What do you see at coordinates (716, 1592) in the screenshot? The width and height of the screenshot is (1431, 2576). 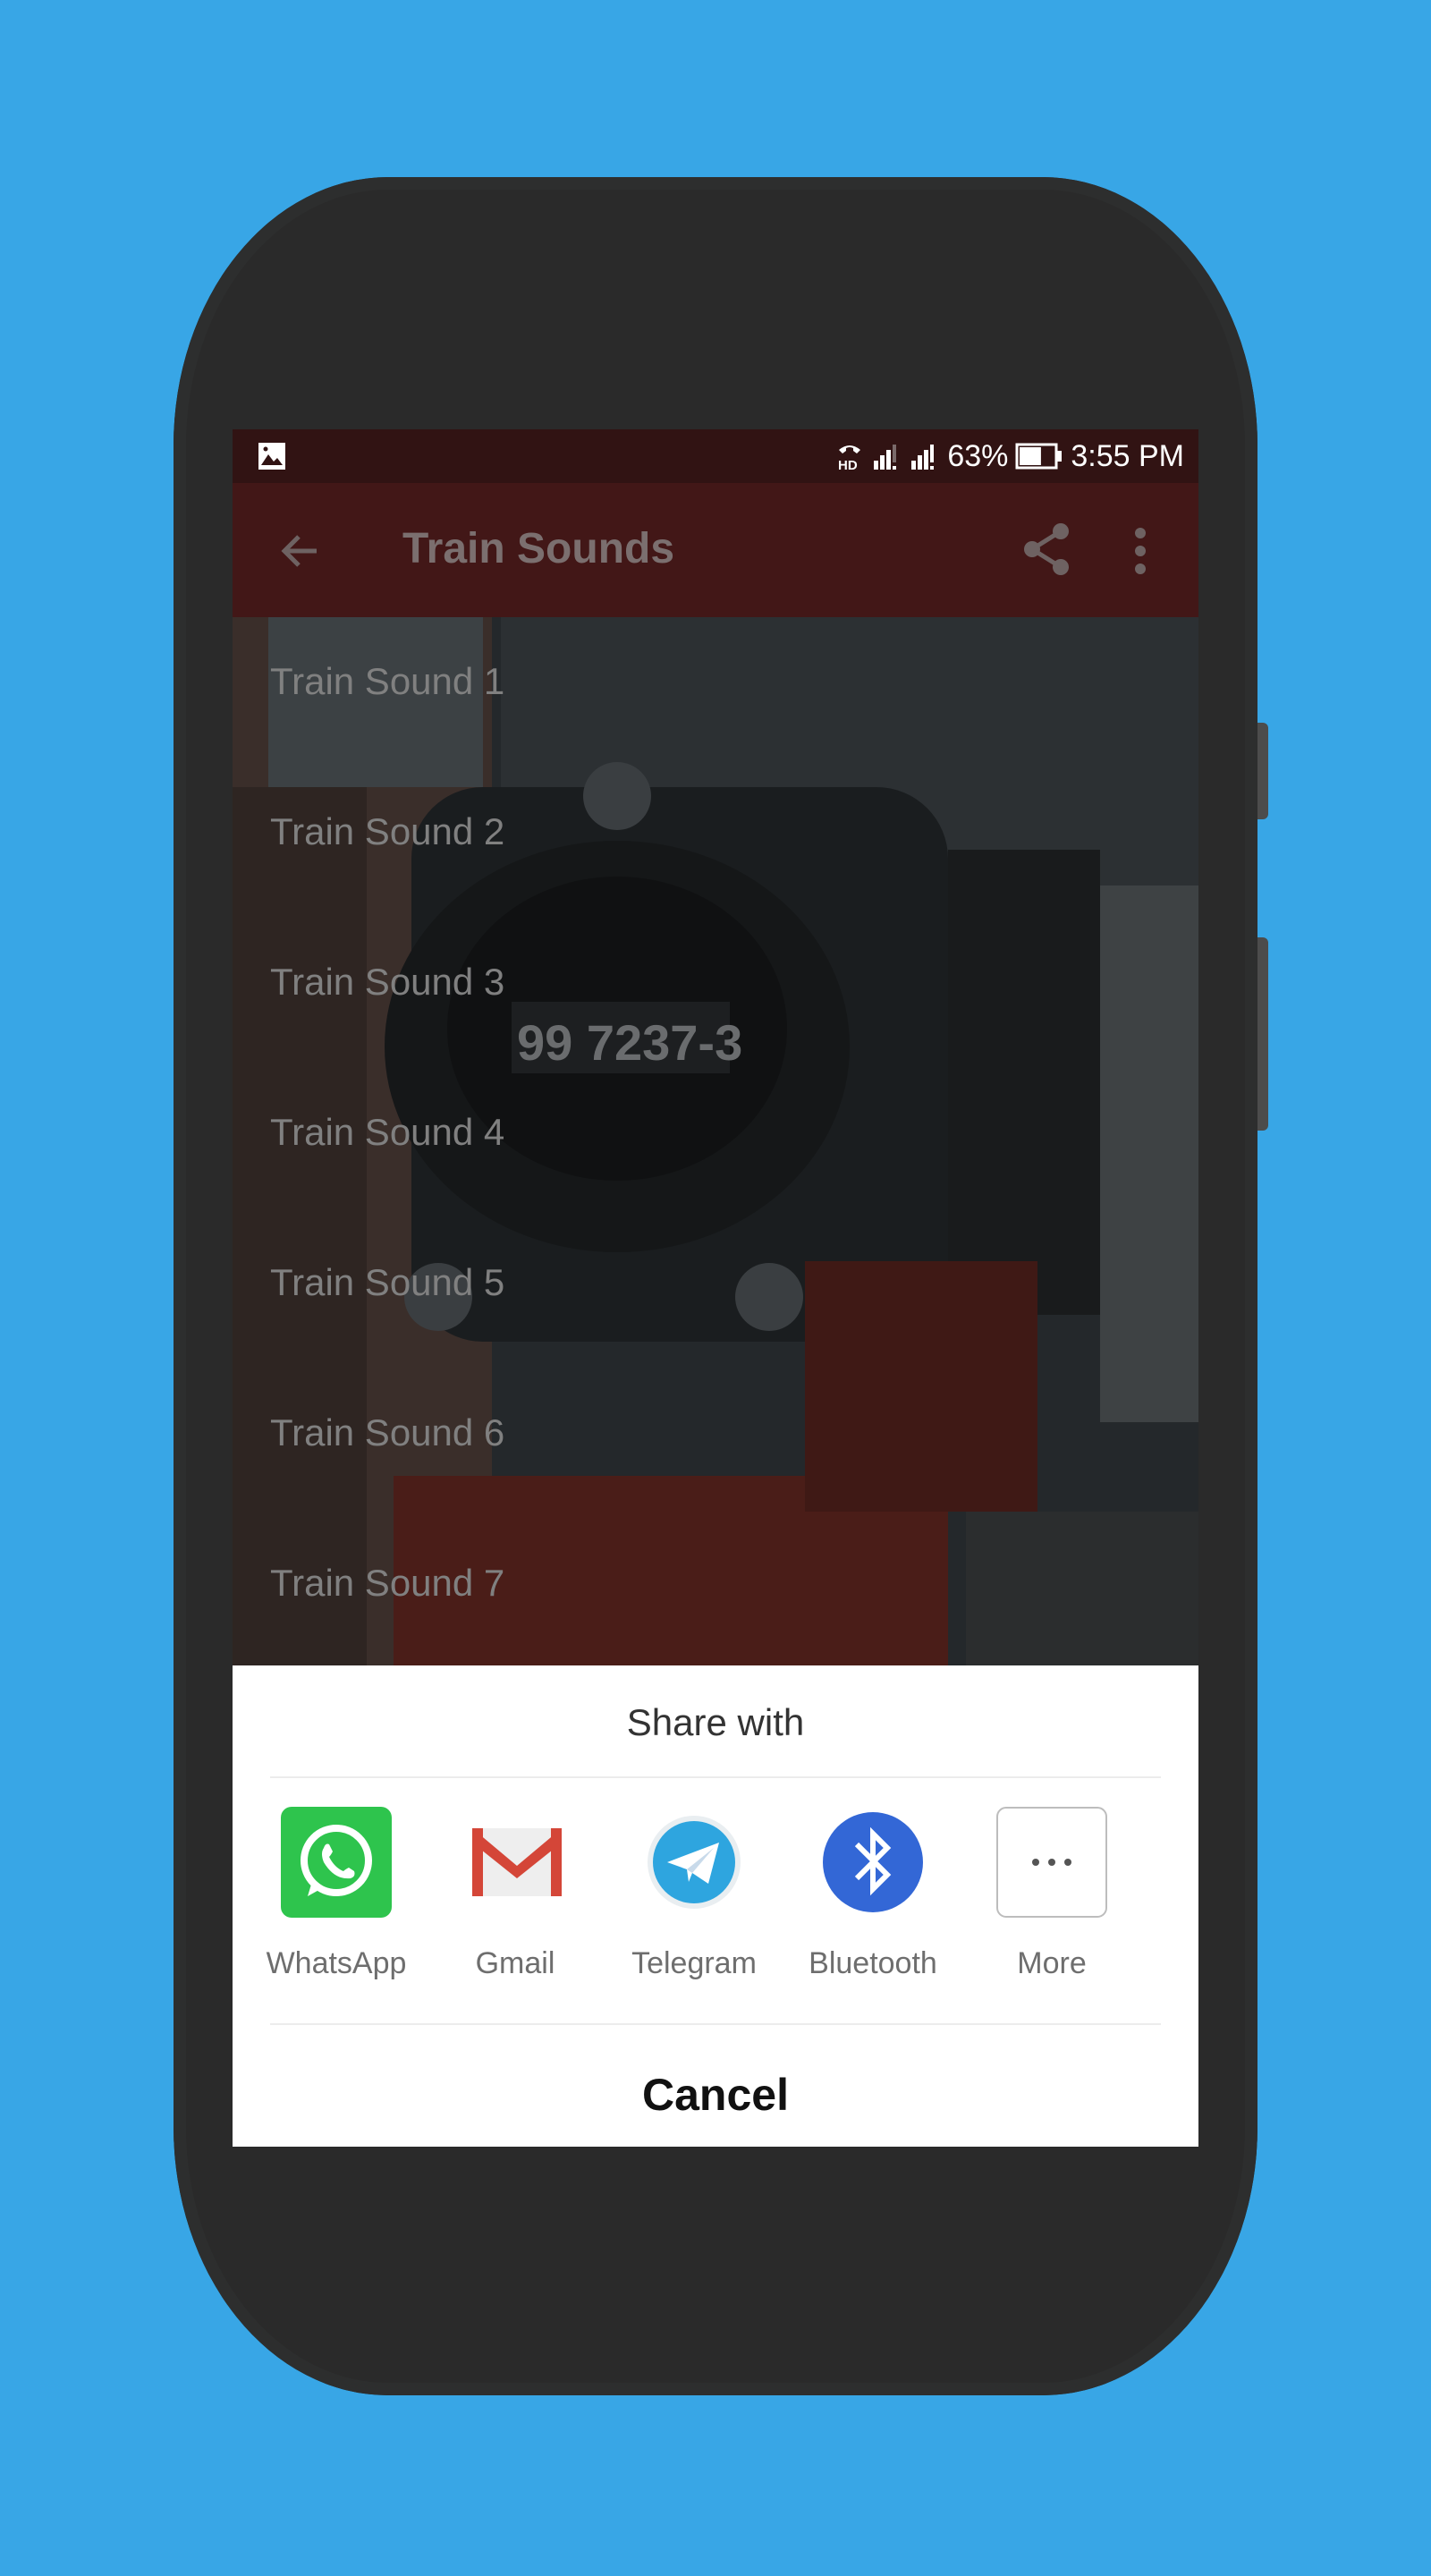 I see `list-item: Train Sound 7` at bounding box center [716, 1592].